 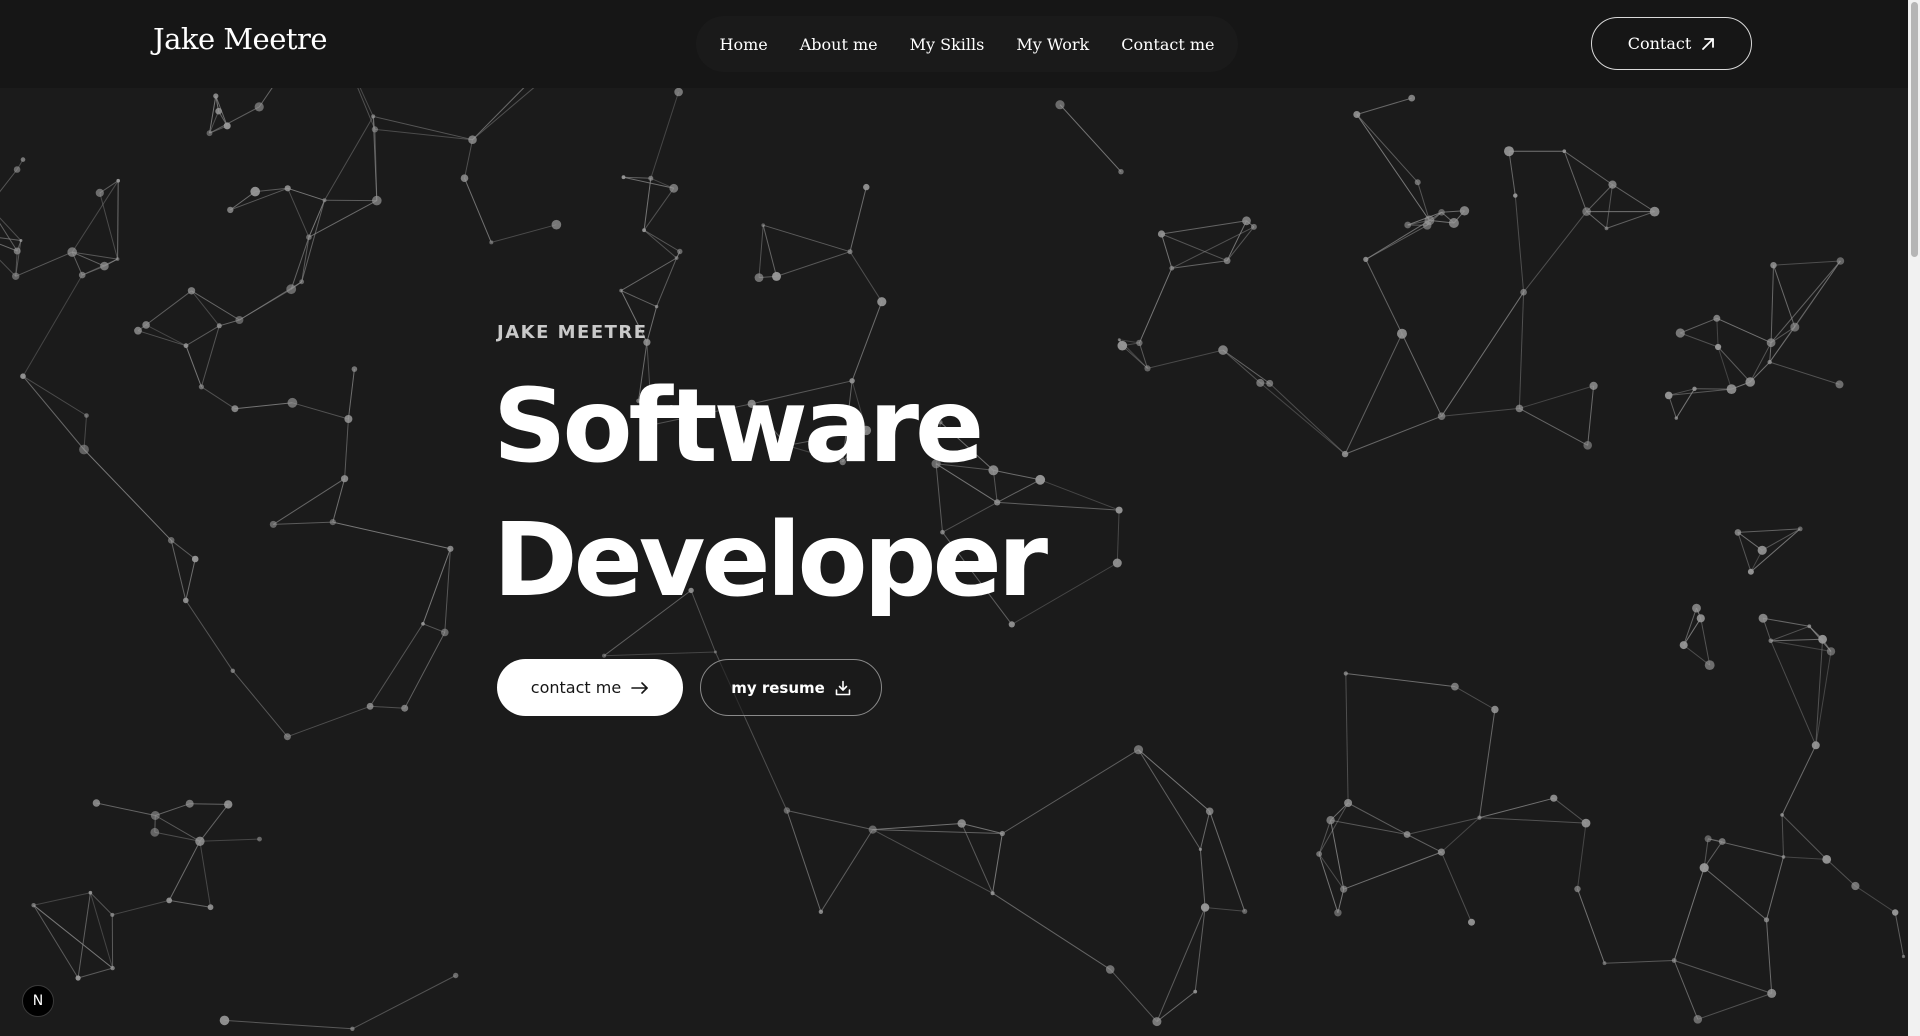 What do you see at coordinates (1052, 44) in the screenshot?
I see `nav-link-my-work: My Work` at bounding box center [1052, 44].